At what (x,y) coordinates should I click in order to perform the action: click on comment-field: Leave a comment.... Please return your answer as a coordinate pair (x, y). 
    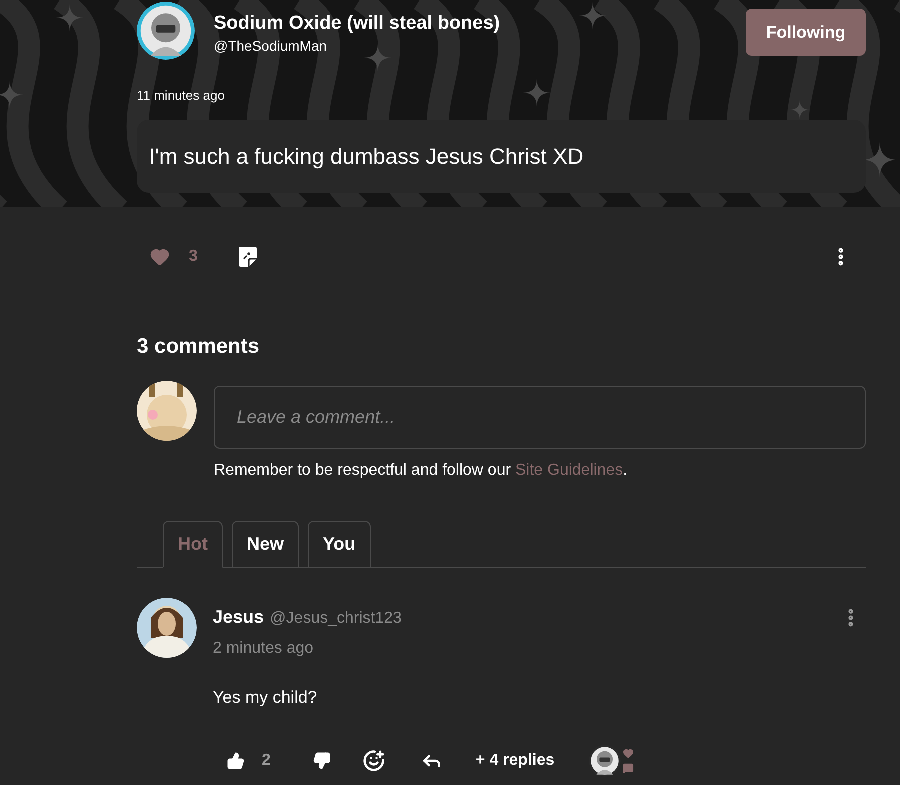
    Looking at the image, I should click on (540, 417).